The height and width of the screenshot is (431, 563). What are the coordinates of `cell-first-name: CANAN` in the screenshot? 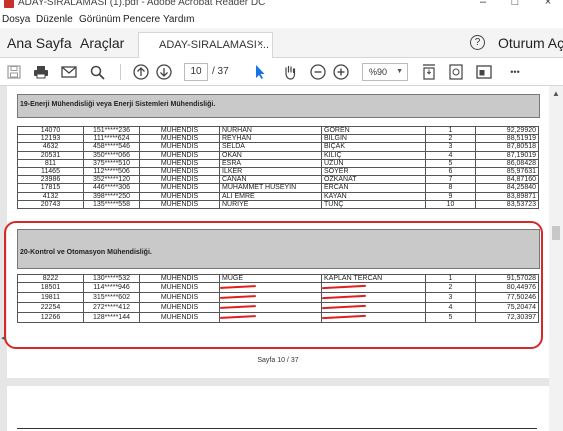 It's located at (270, 180).